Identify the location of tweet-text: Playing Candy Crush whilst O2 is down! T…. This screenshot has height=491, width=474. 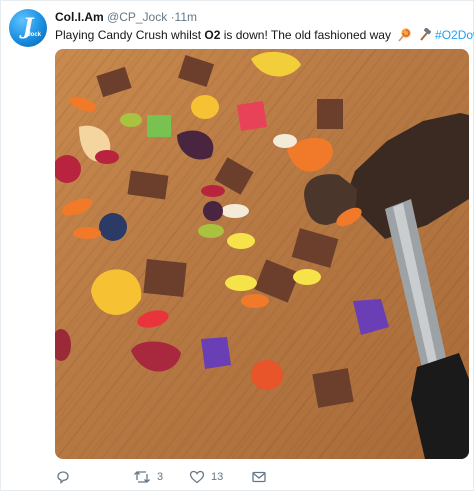
(264, 35).